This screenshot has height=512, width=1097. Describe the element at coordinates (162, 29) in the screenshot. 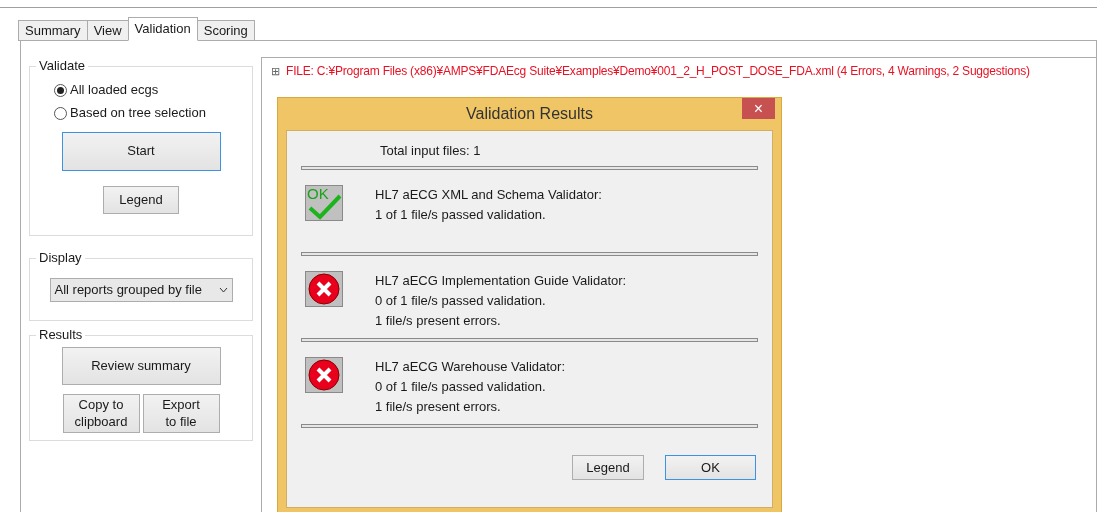

I see `tab: Validation` at that location.